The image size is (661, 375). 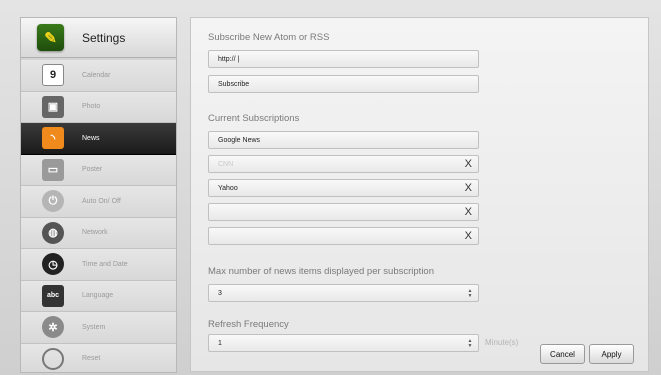 I want to click on refresh-frequency-value: 1, so click(x=220, y=343).